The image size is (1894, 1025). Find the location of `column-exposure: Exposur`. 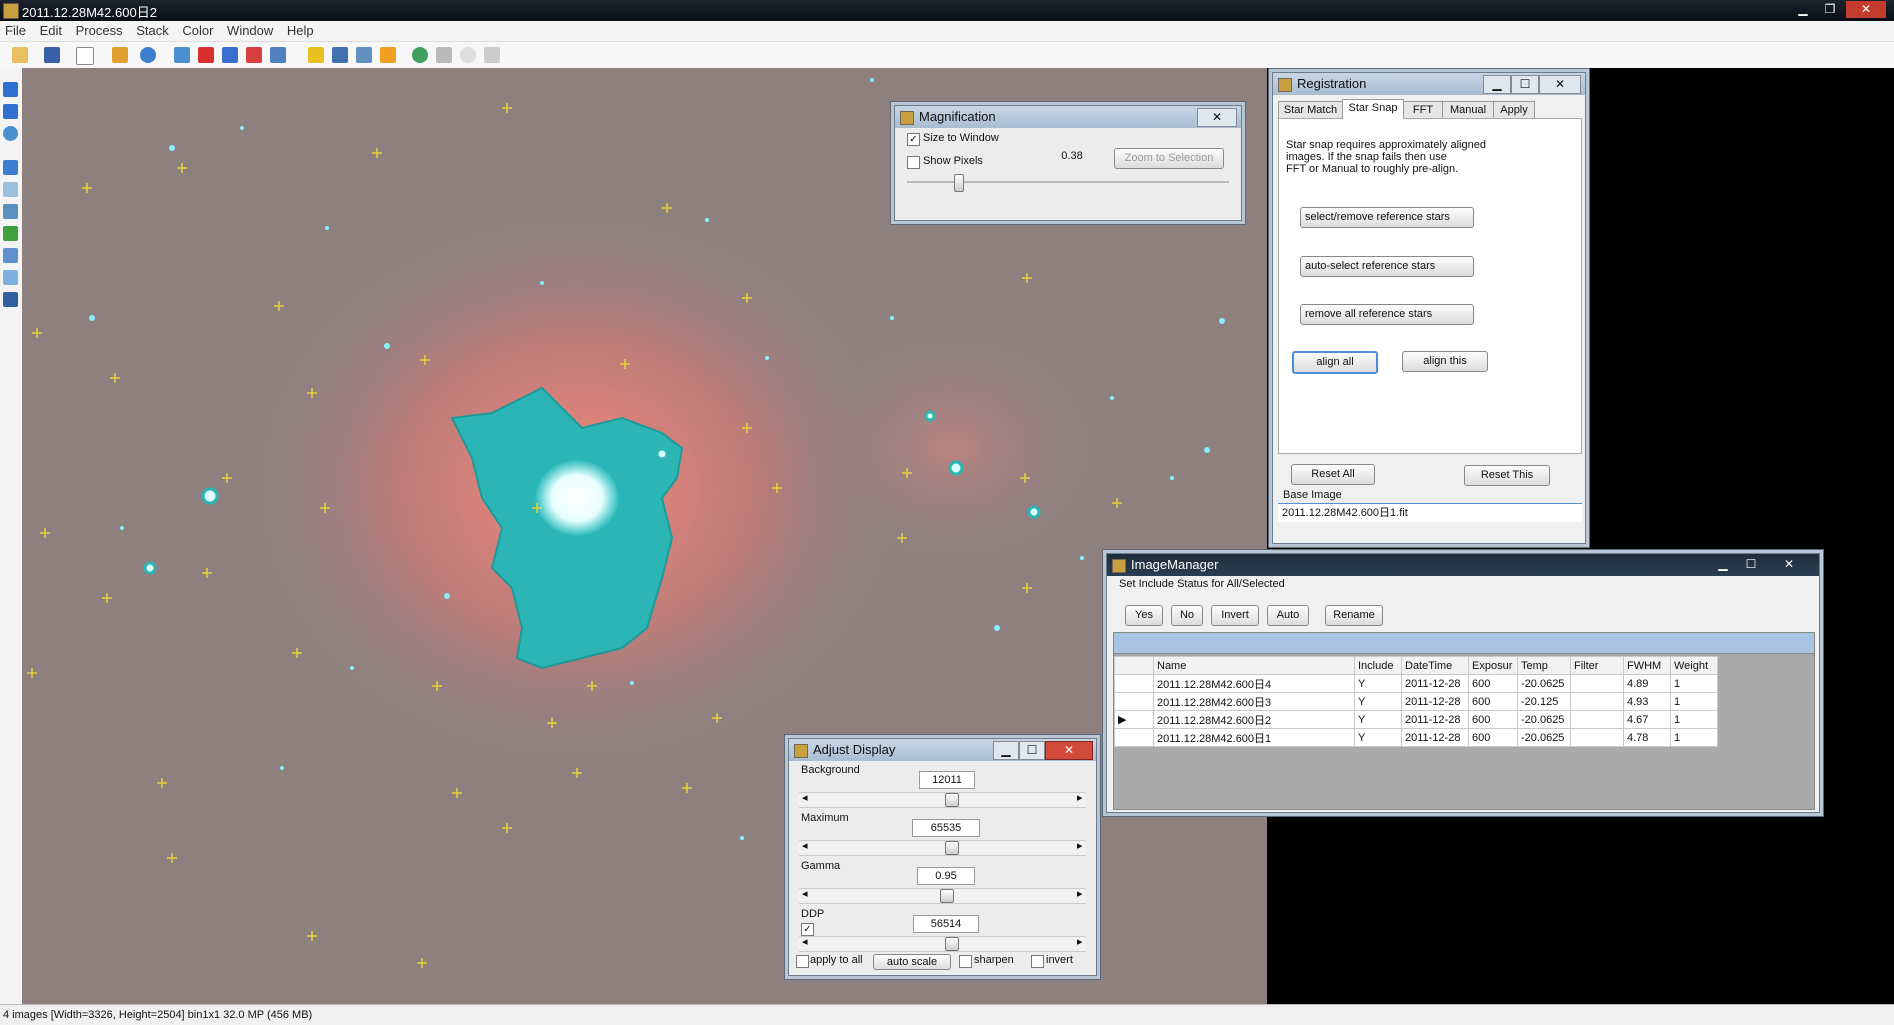

column-exposure: Exposur is located at coordinates (1493, 665).